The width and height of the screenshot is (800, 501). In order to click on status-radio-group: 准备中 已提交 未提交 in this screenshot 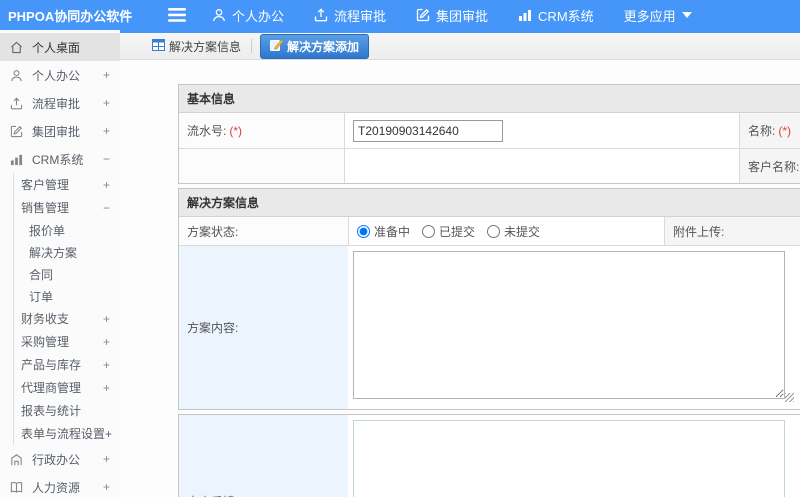, I will do `click(452, 231)`.